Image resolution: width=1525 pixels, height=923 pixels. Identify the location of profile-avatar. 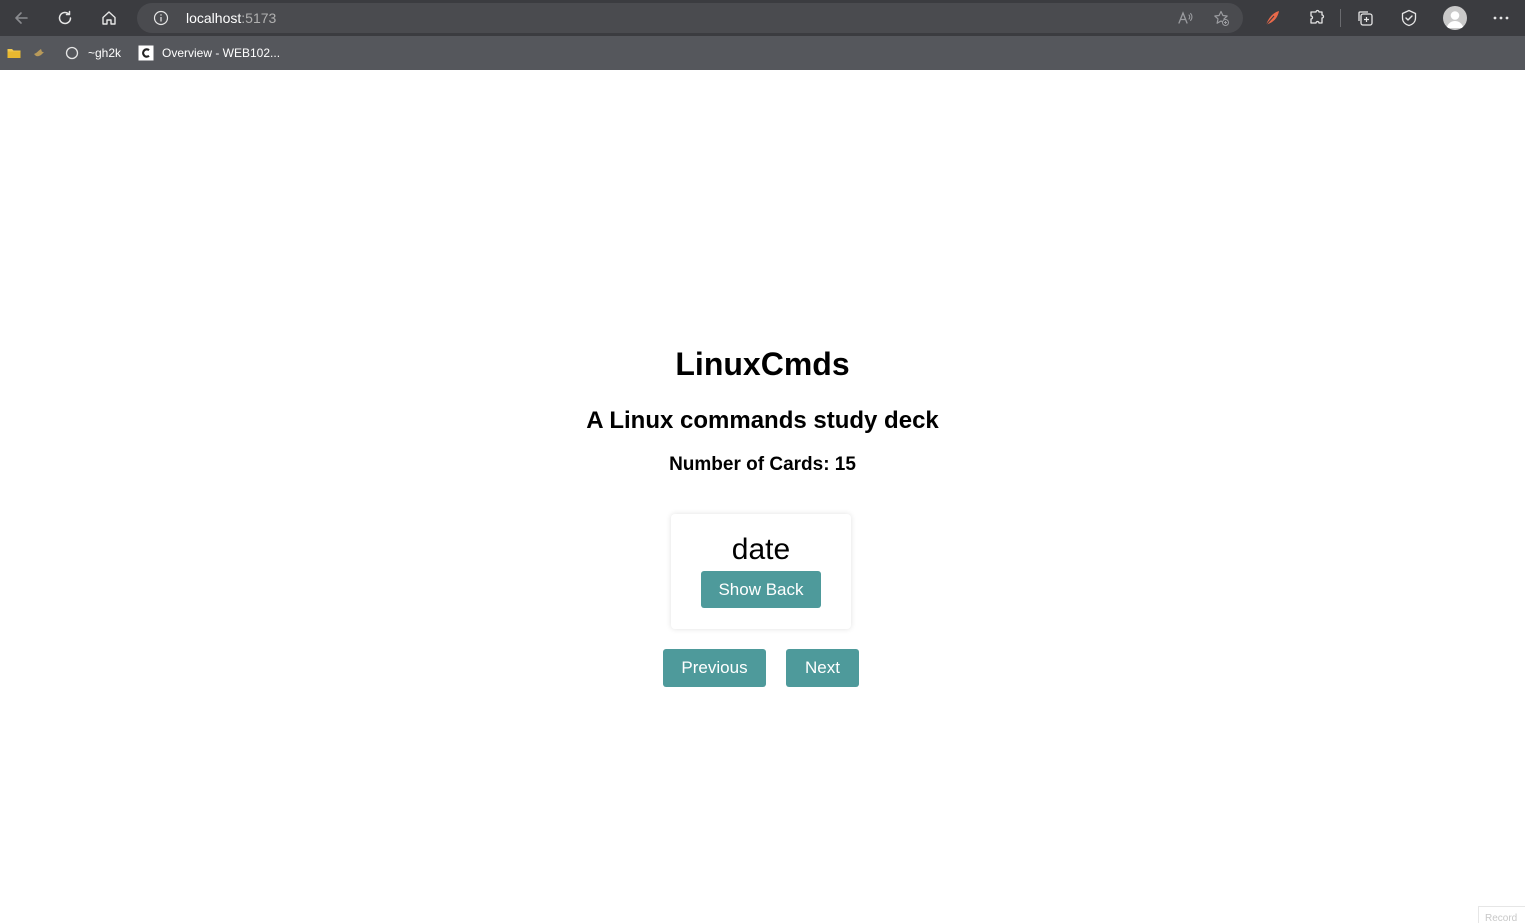
(1455, 18).